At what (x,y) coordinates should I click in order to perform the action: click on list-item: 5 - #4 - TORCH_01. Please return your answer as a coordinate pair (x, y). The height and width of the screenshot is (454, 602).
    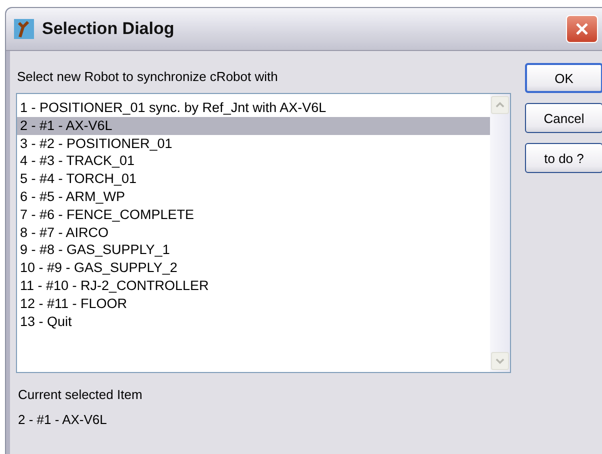
    Looking at the image, I should click on (253, 179).